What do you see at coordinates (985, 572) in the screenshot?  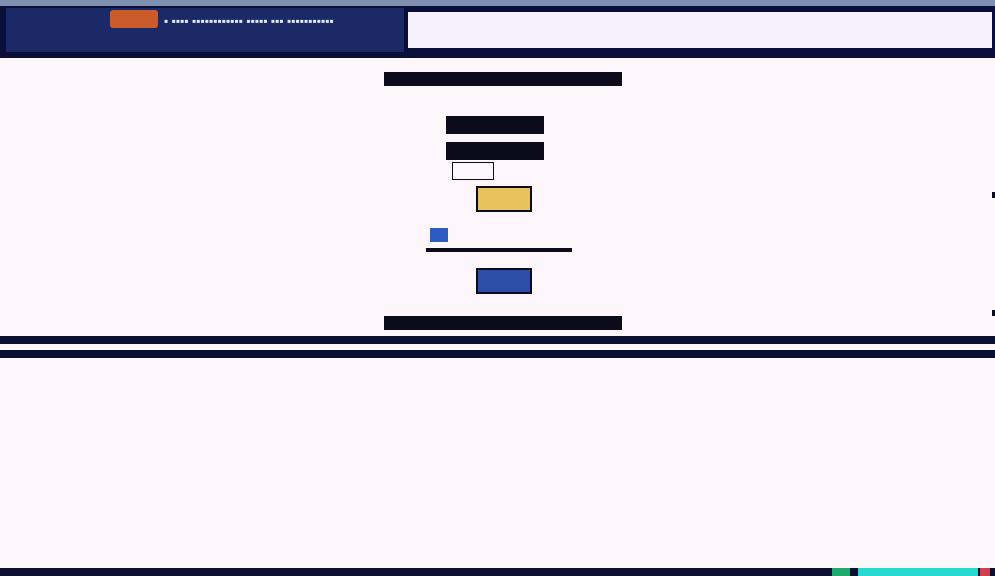 I see `status-red-segment` at bounding box center [985, 572].